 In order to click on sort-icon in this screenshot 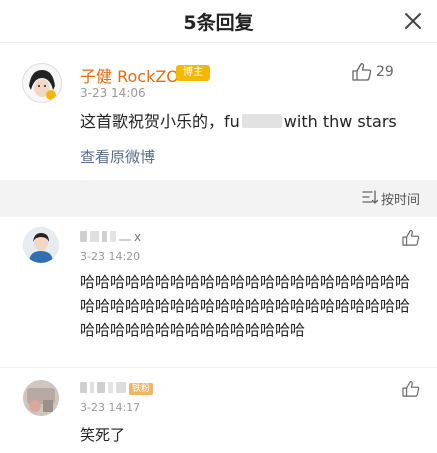, I will do `click(370, 197)`.